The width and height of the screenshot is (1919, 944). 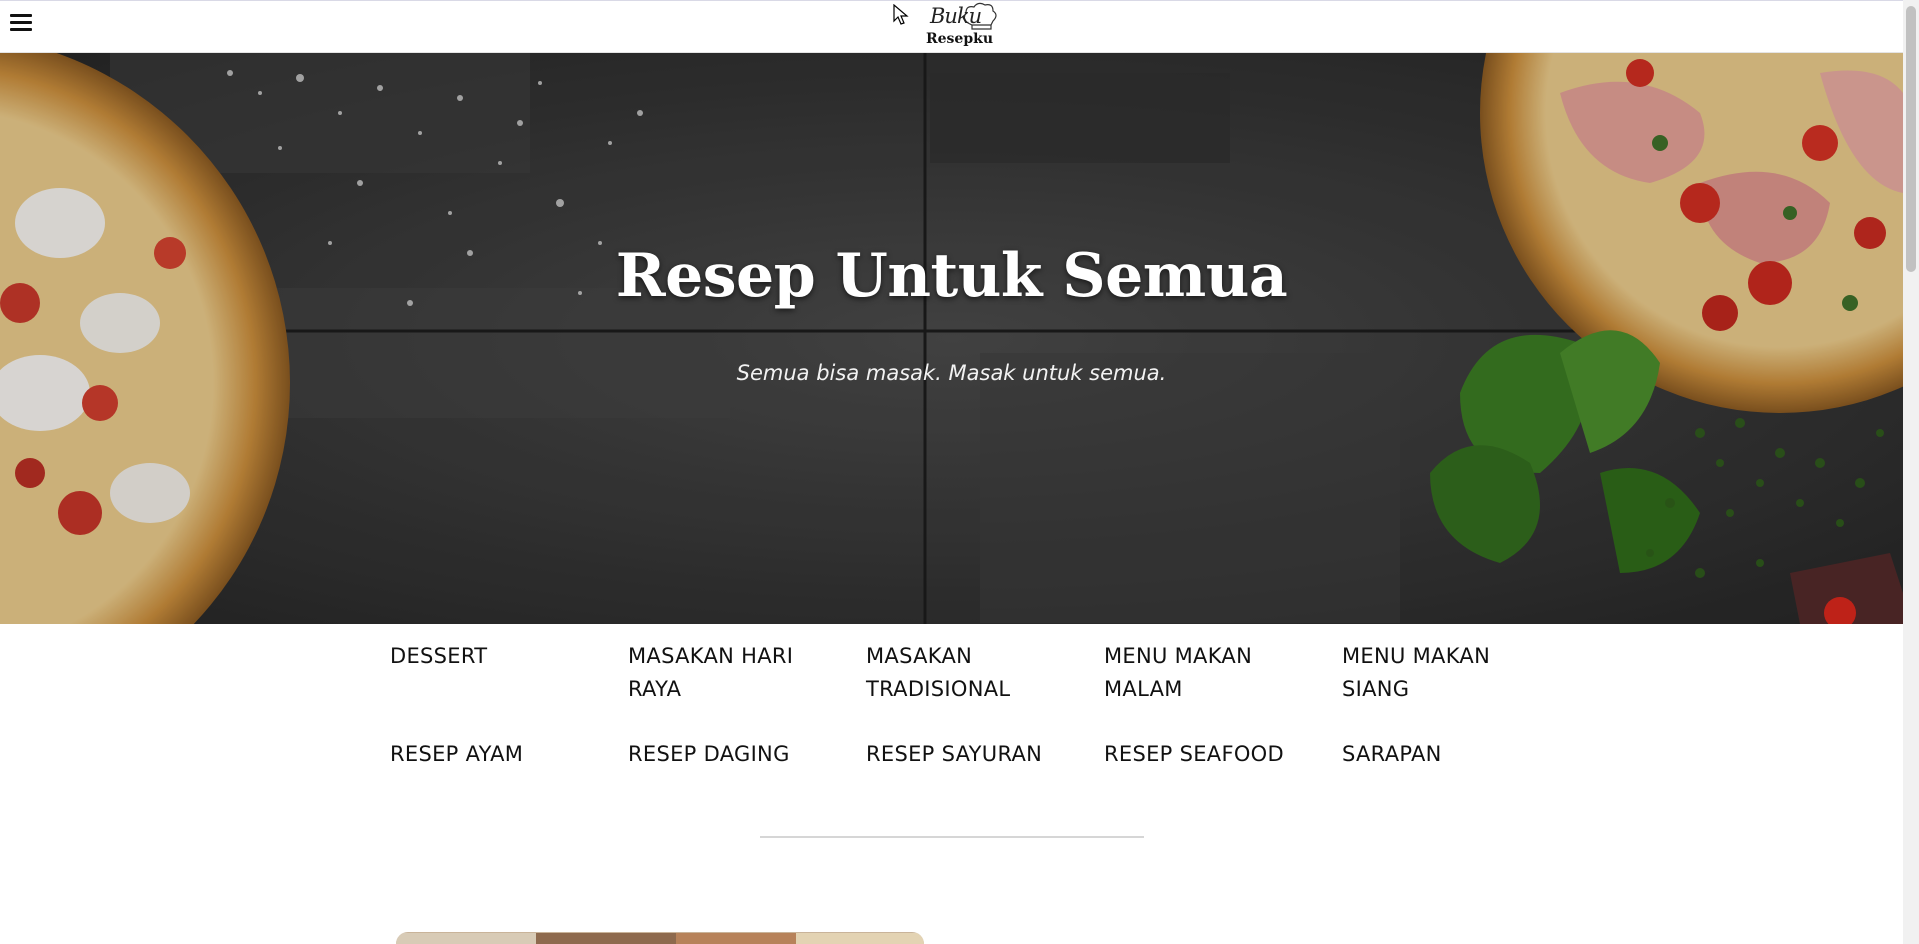 What do you see at coordinates (901, 14) in the screenshot?
I see `mouse-cursor-icon` at bounding box center [901, 14].